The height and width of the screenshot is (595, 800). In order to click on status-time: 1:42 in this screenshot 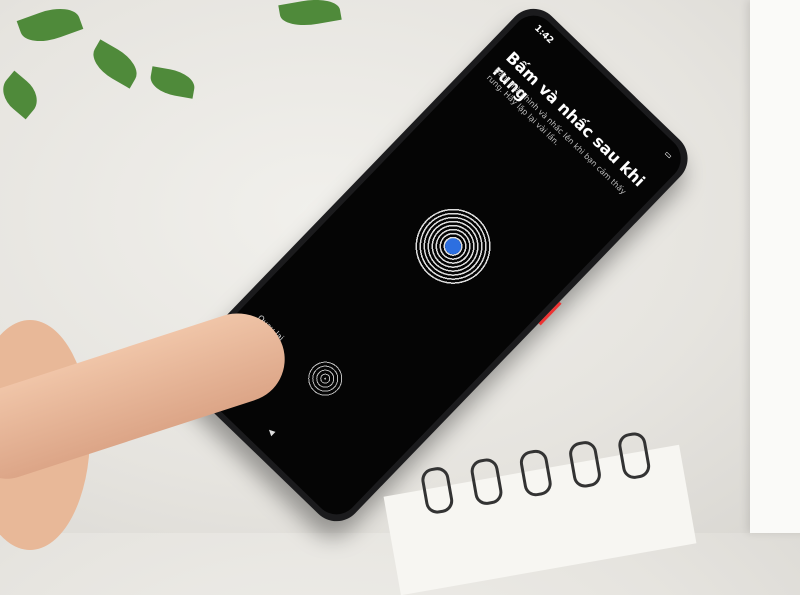, I will do `click(544, 35)`.